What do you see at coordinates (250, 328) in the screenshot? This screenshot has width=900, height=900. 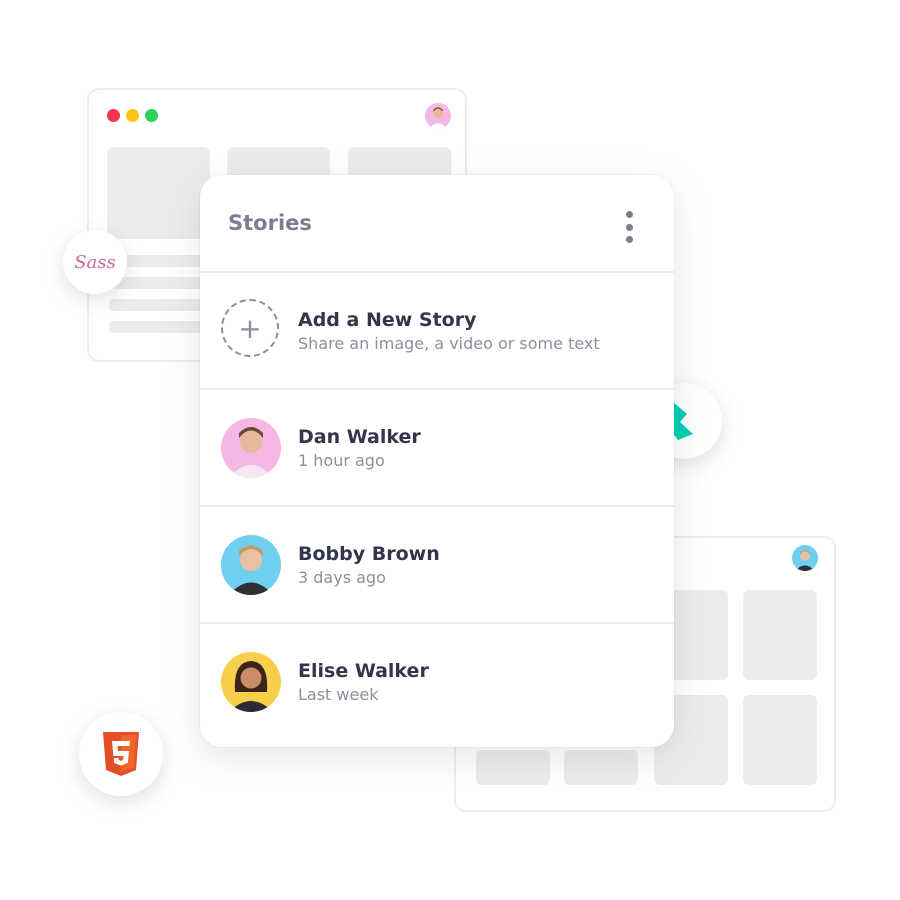 I see `add-story-icon: +` at bounding box center [250, 328].